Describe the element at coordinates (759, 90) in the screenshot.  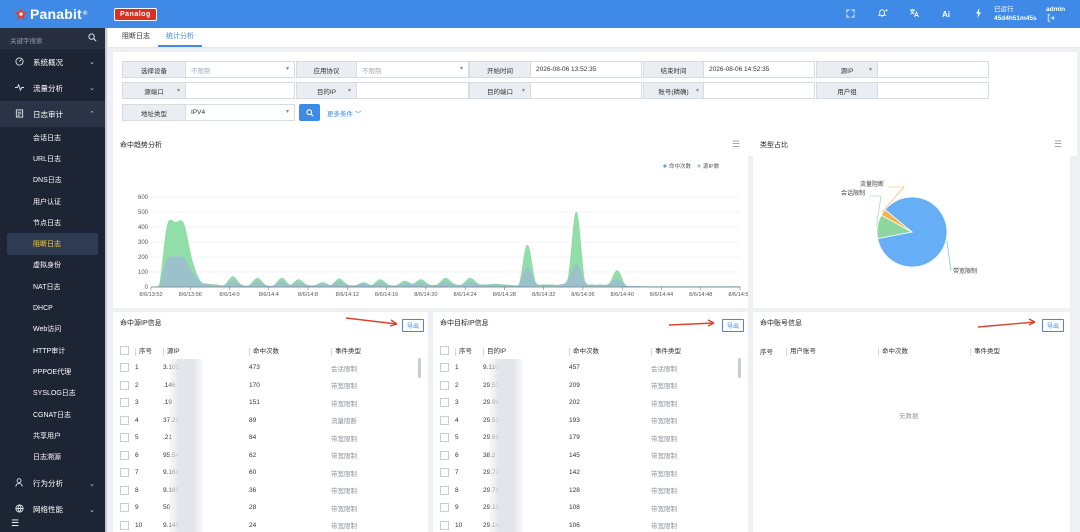
I see `account-input` at that location.